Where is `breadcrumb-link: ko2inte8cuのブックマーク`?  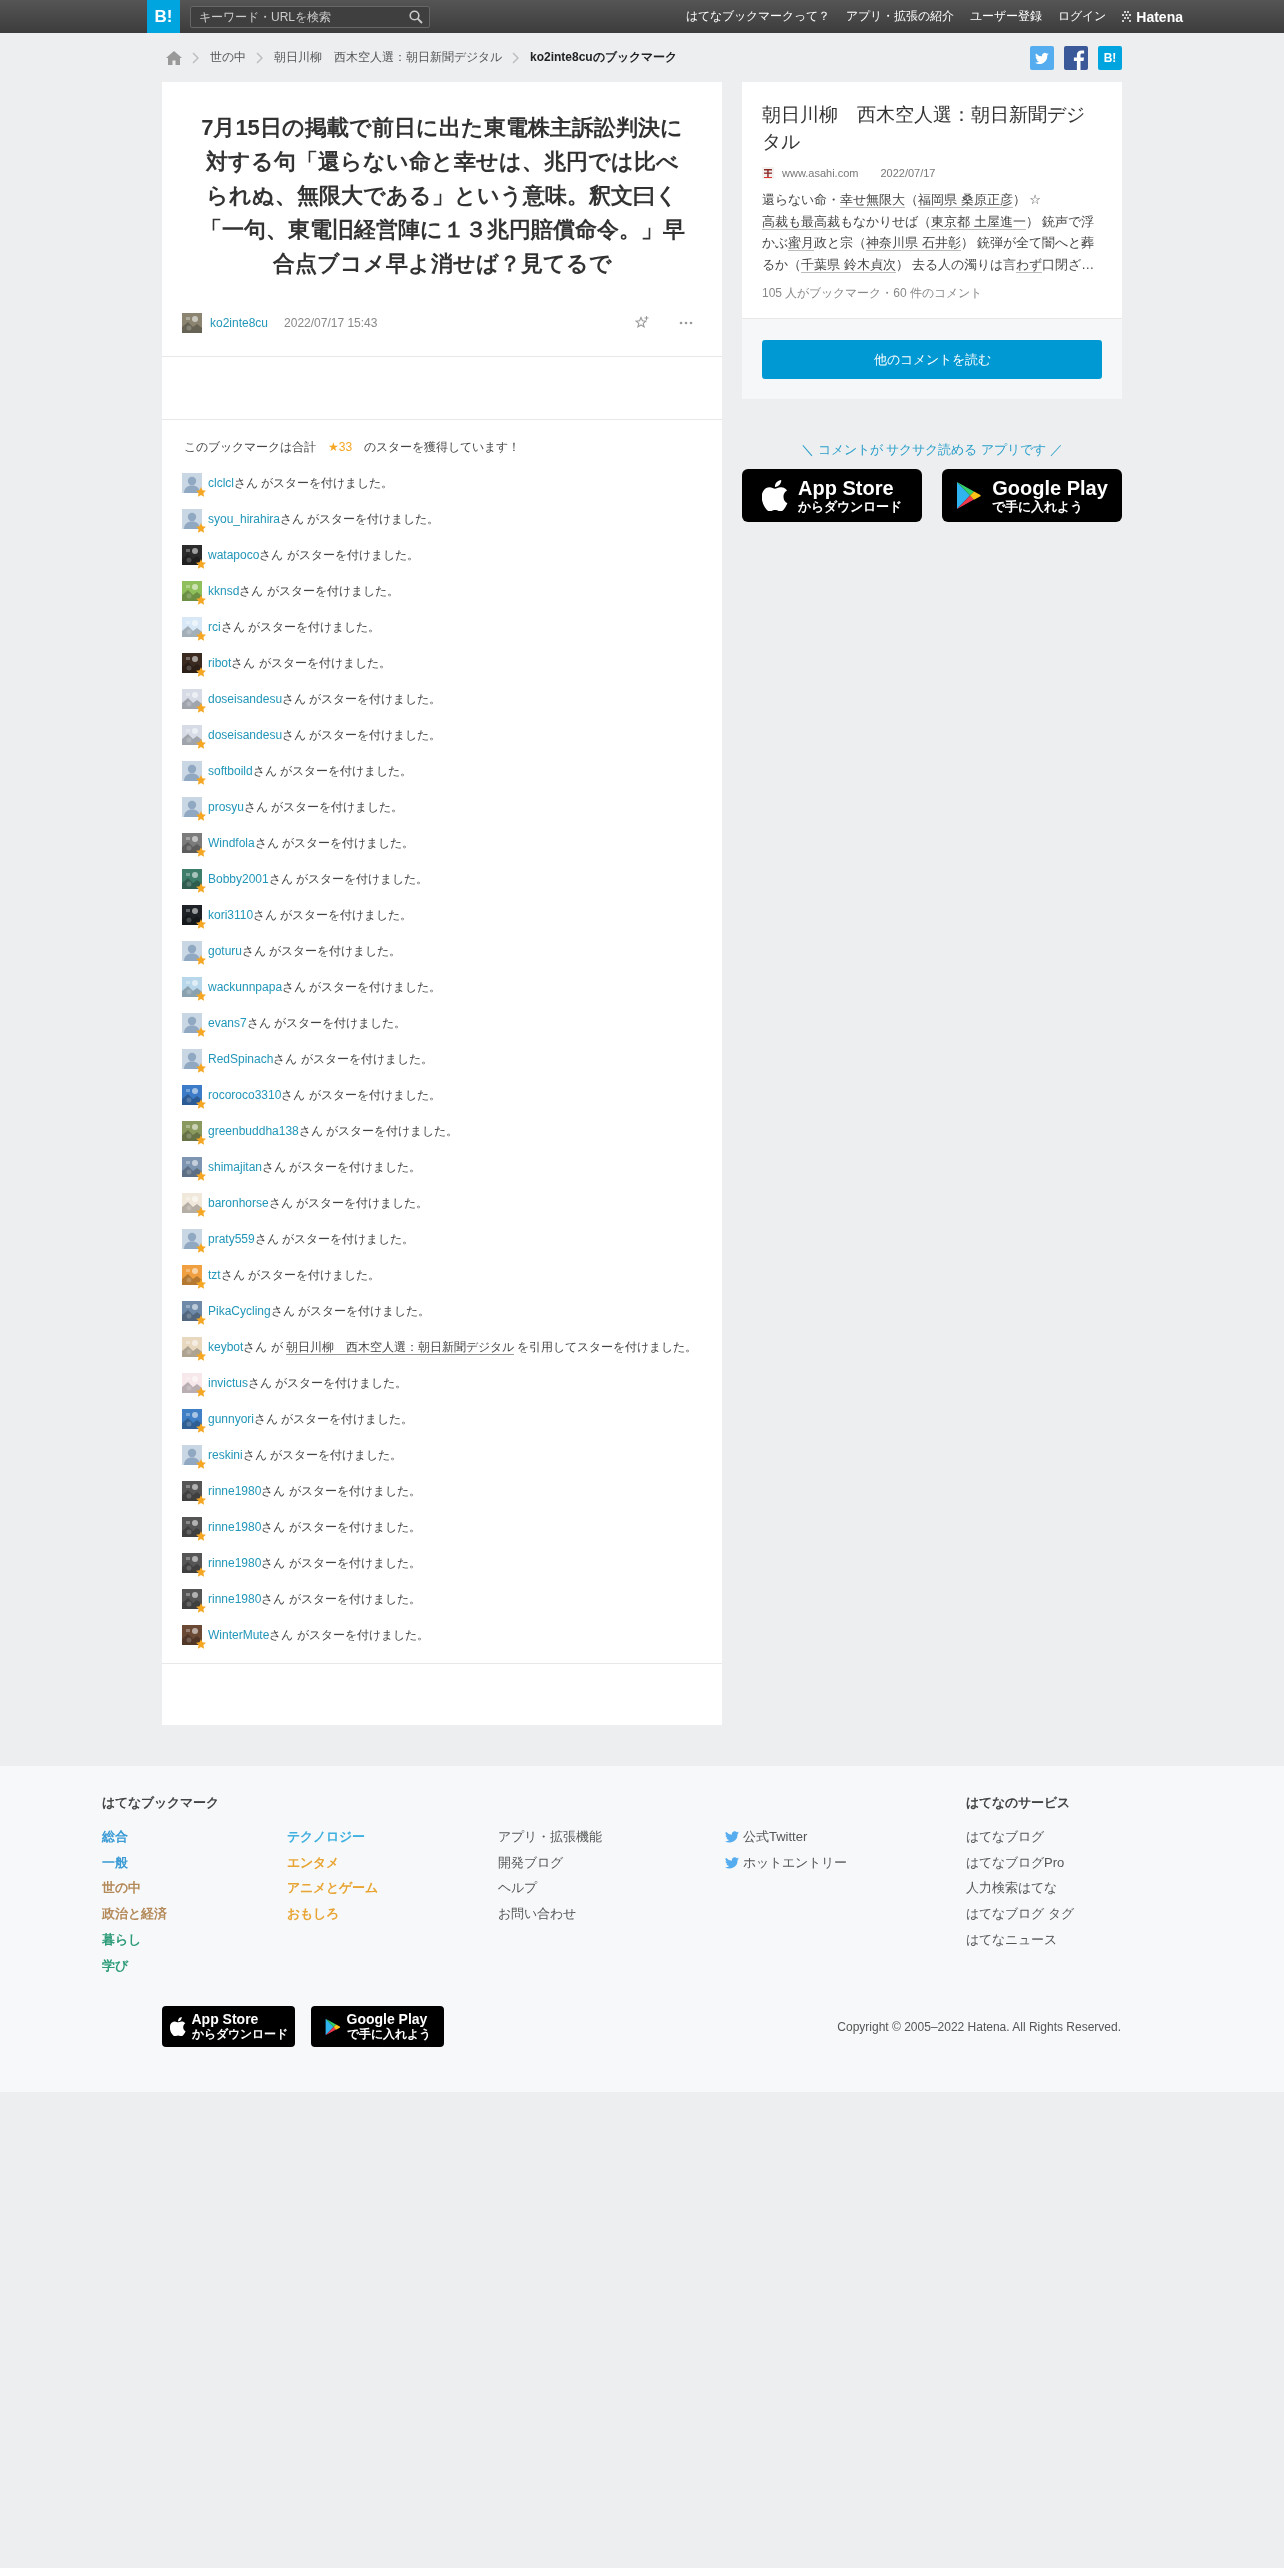
breadcrumb-link: ko2inte8cuのブックマーク is located at coordinates (603, 57).